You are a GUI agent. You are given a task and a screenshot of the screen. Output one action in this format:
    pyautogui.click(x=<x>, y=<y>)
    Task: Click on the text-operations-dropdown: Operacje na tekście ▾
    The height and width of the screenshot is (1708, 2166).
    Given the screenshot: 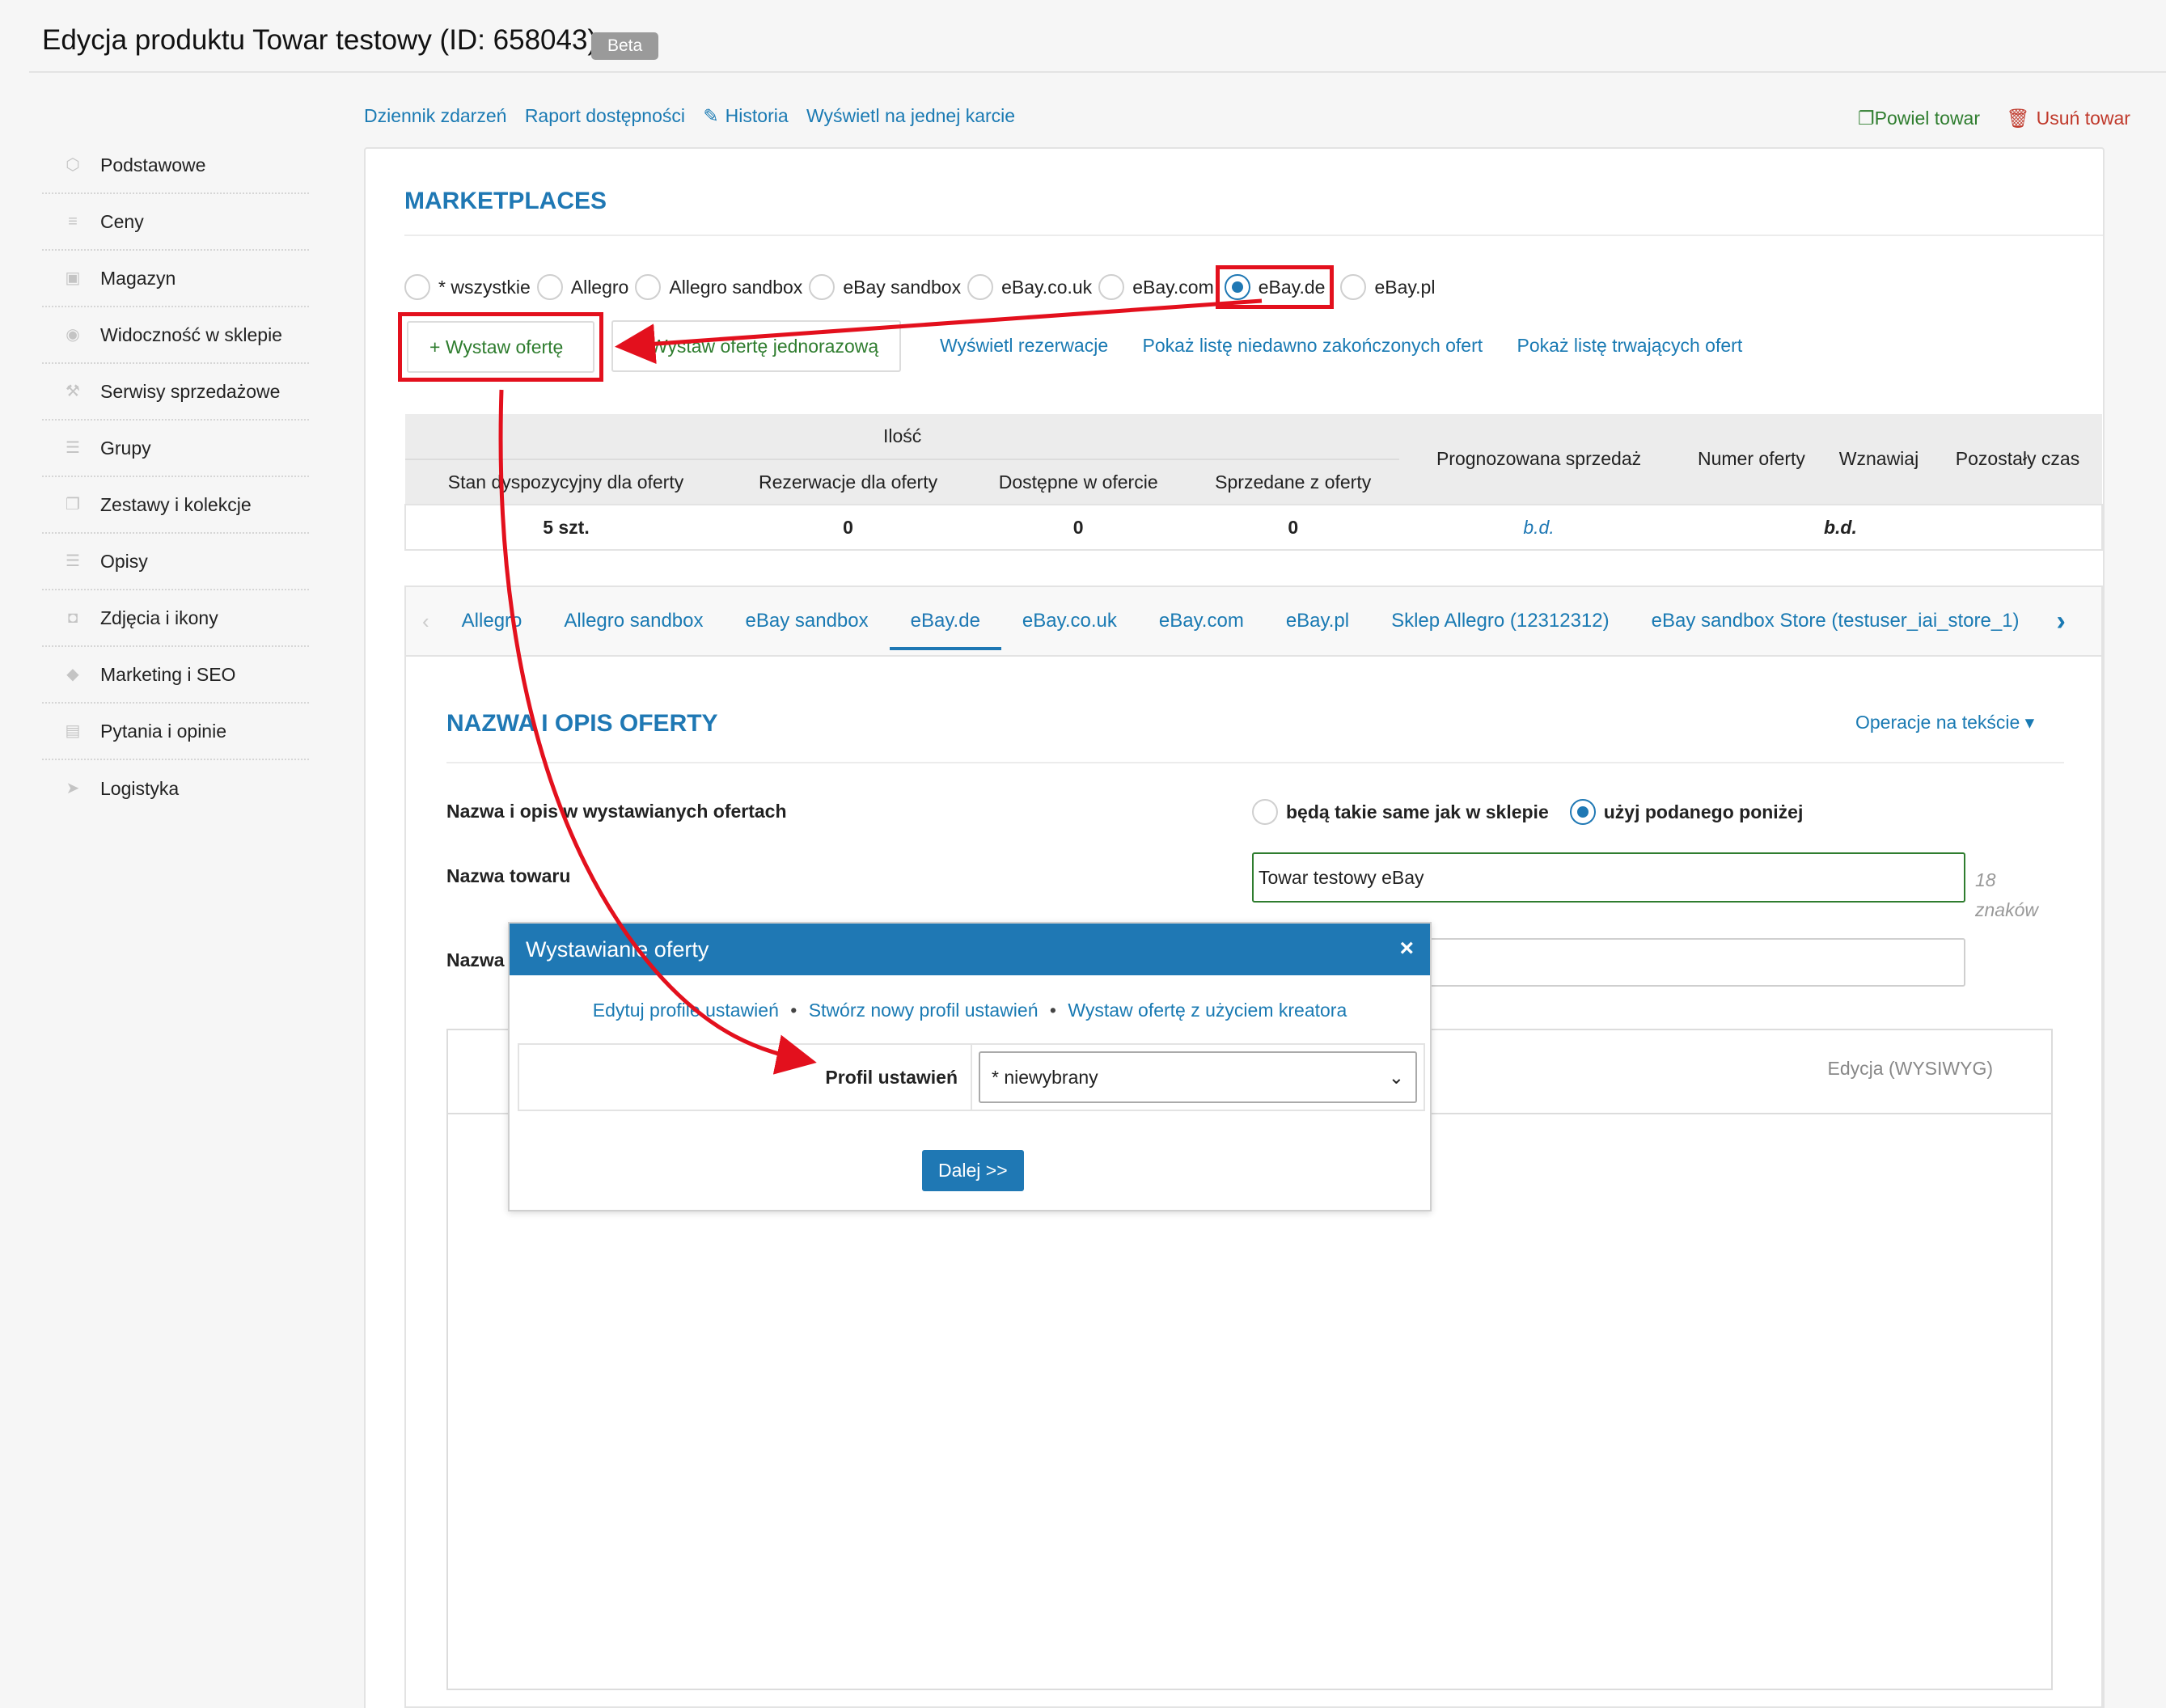 What is the action you would take?
    pyautogui.click(x=1944, y=723)
    